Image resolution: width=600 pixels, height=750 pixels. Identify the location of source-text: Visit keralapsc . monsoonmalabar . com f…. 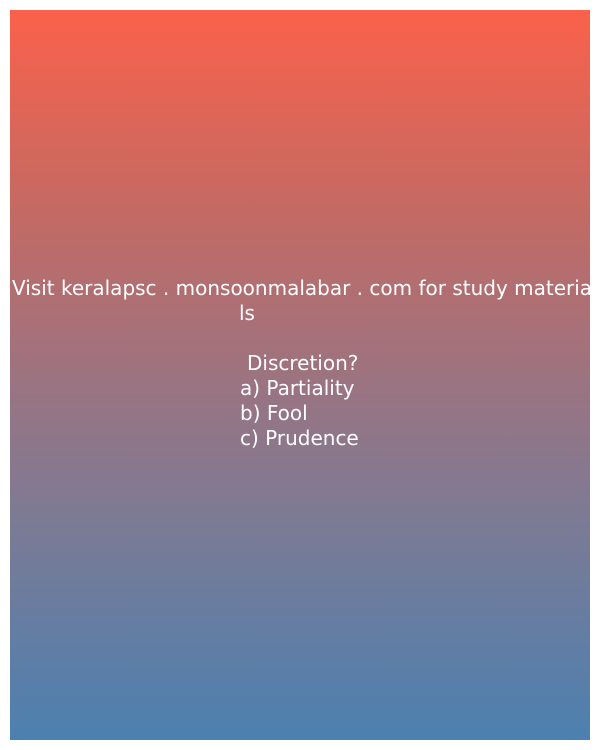
(301, 288).